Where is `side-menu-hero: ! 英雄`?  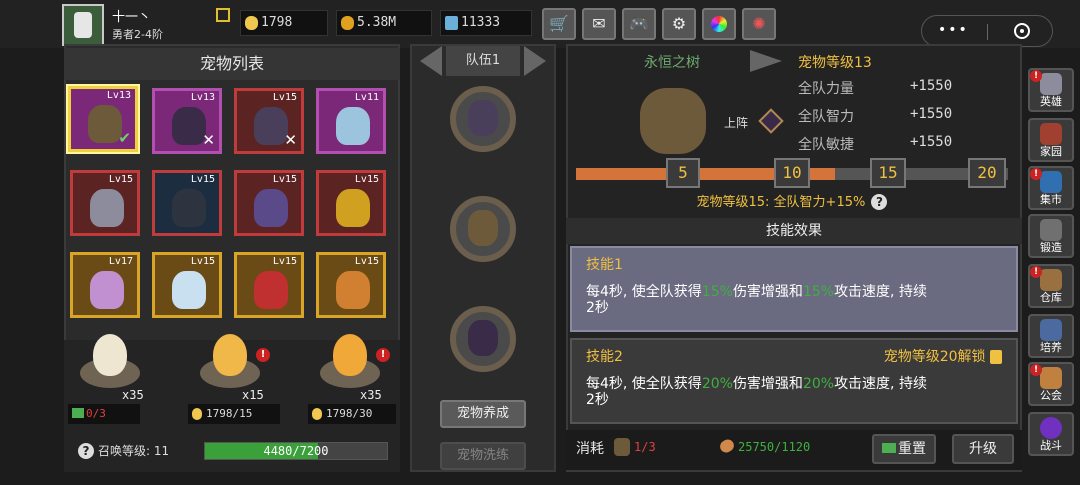
side-menu-hero: ! 英雄 is located at coordinates (1051, 90).